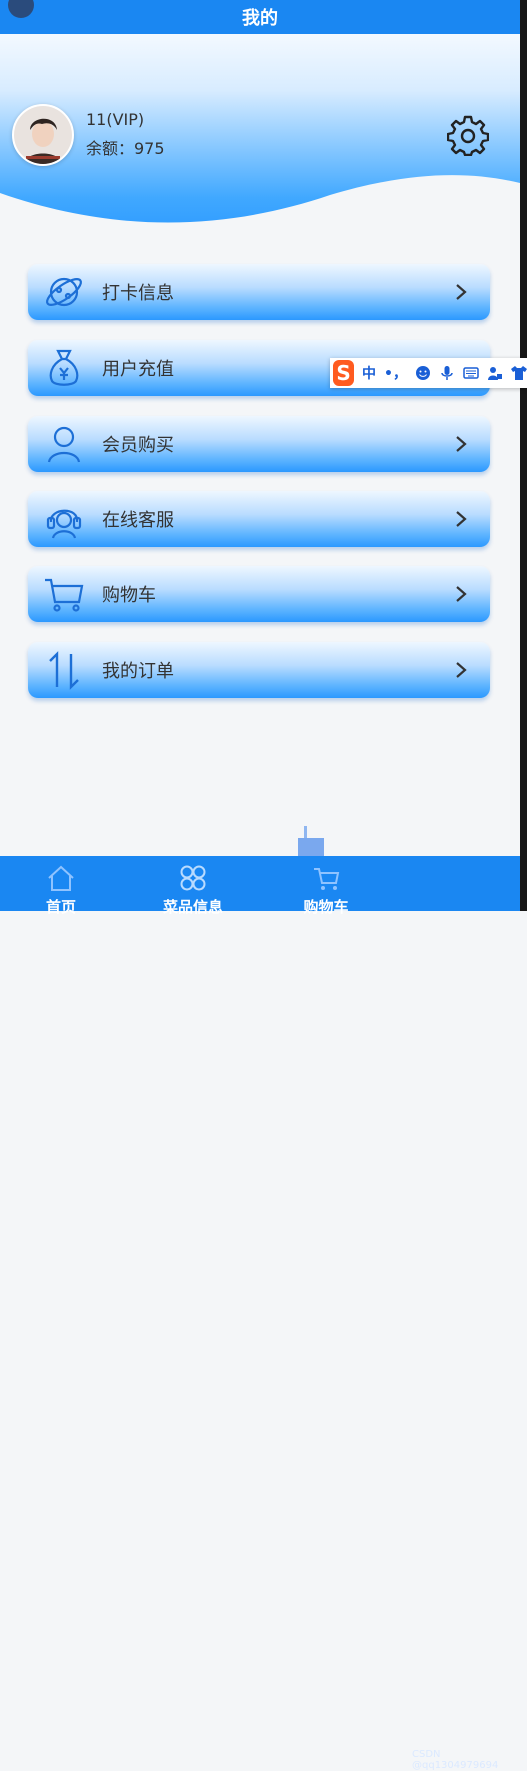 Image resolution: width=527 pixels, height=1771 pixels. I want to click on gear-icon, so click(468, 136).